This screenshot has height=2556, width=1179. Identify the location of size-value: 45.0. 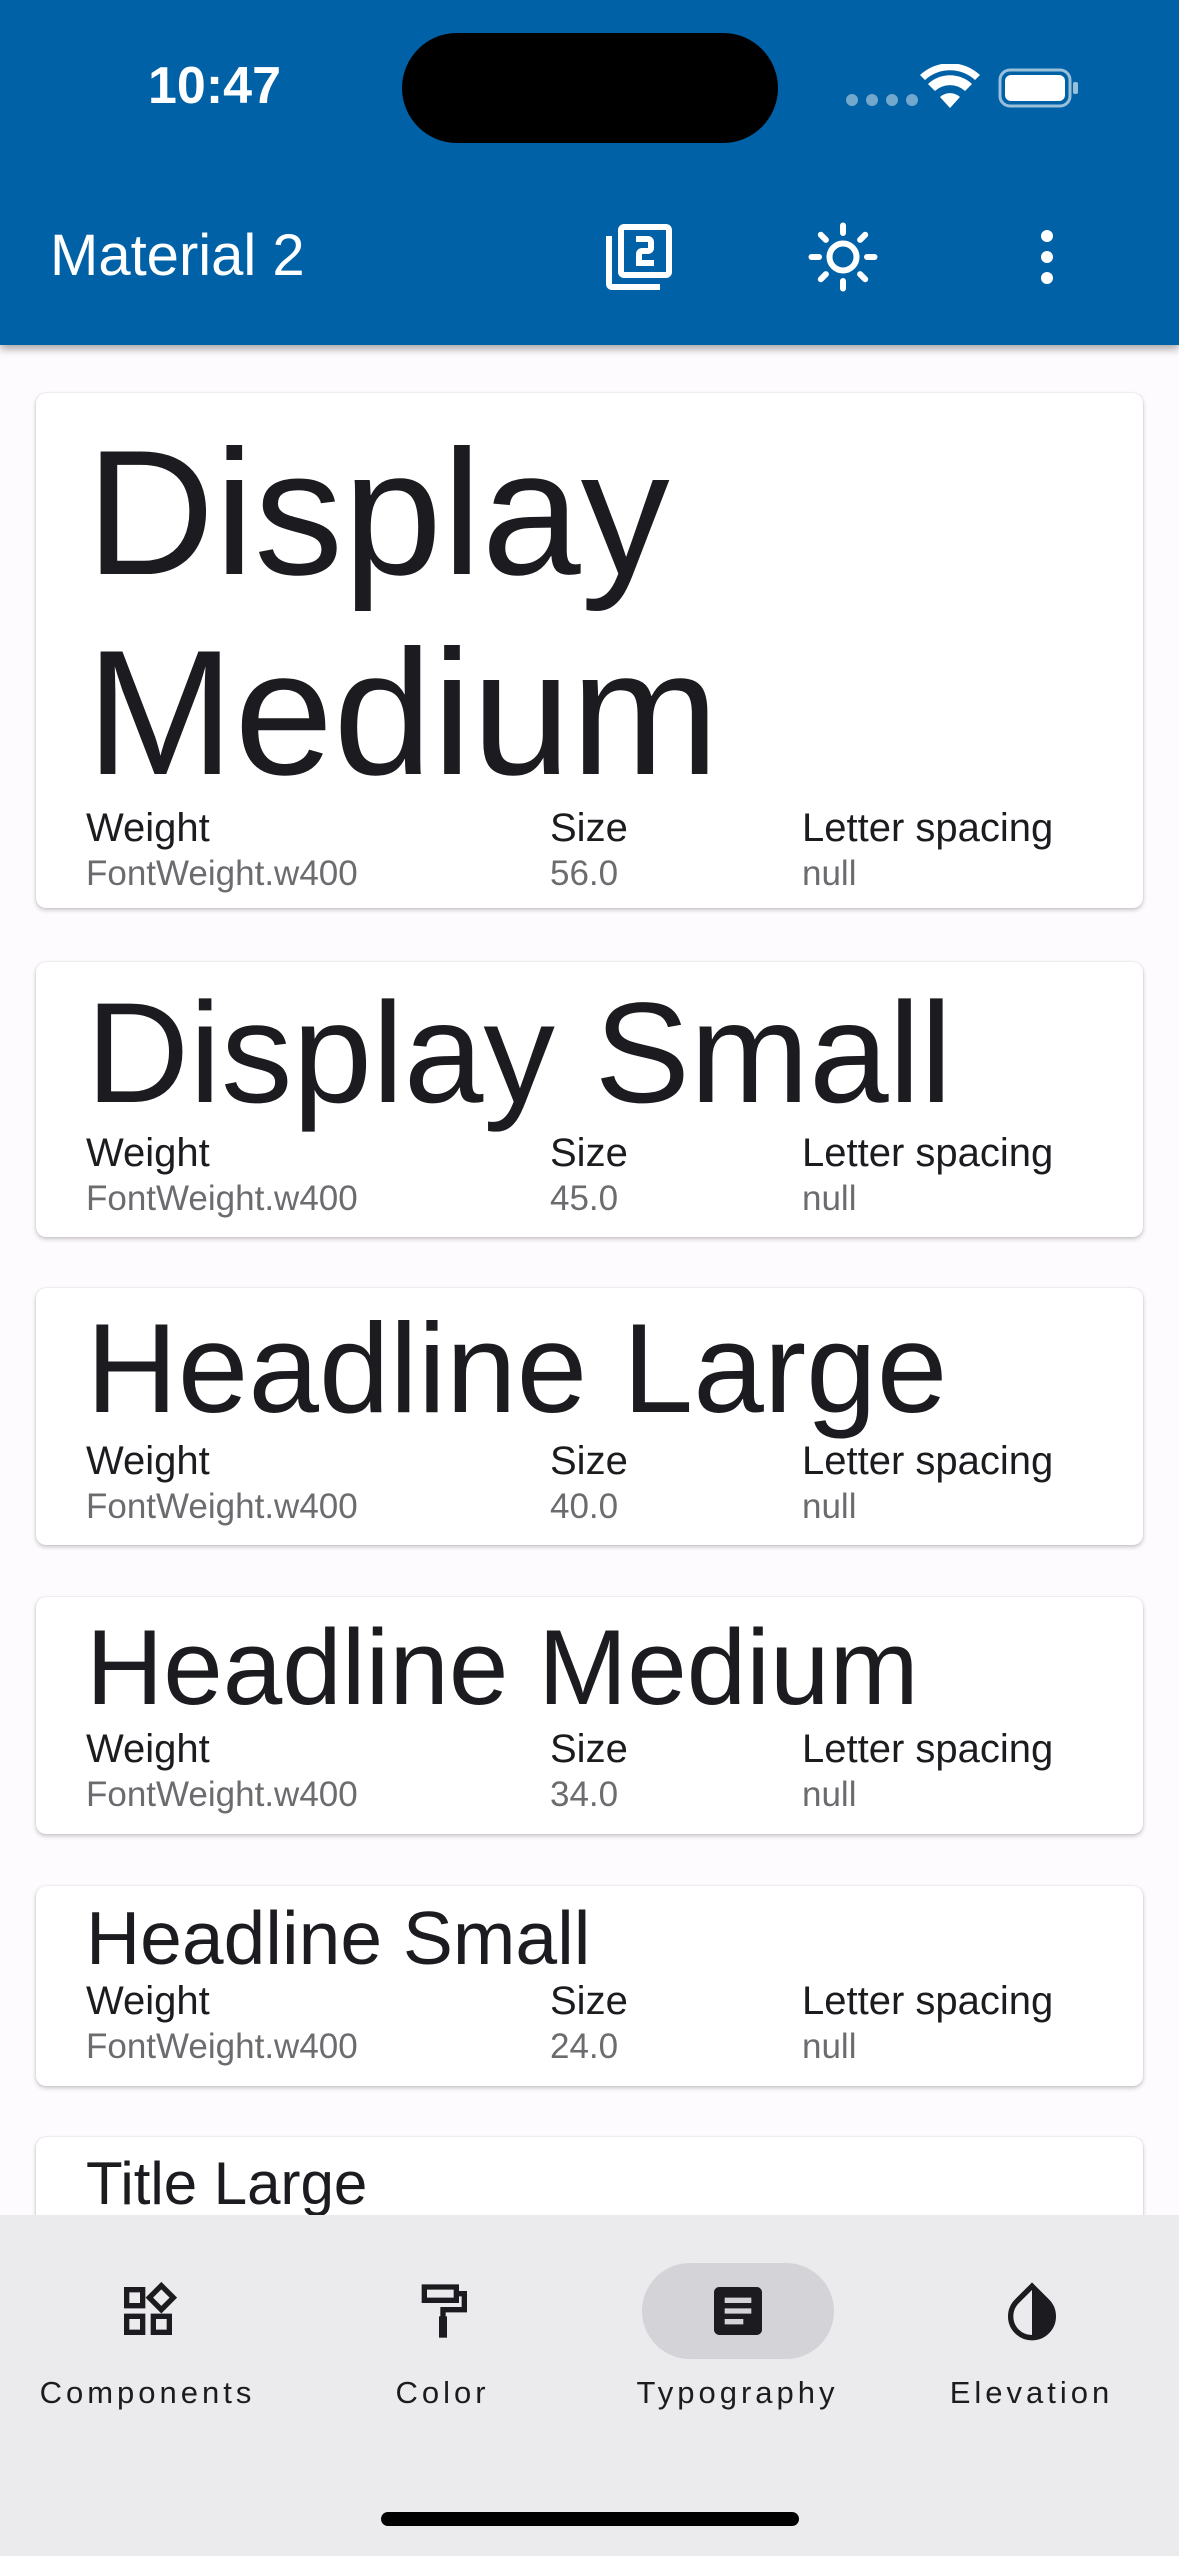
(584, 1198).